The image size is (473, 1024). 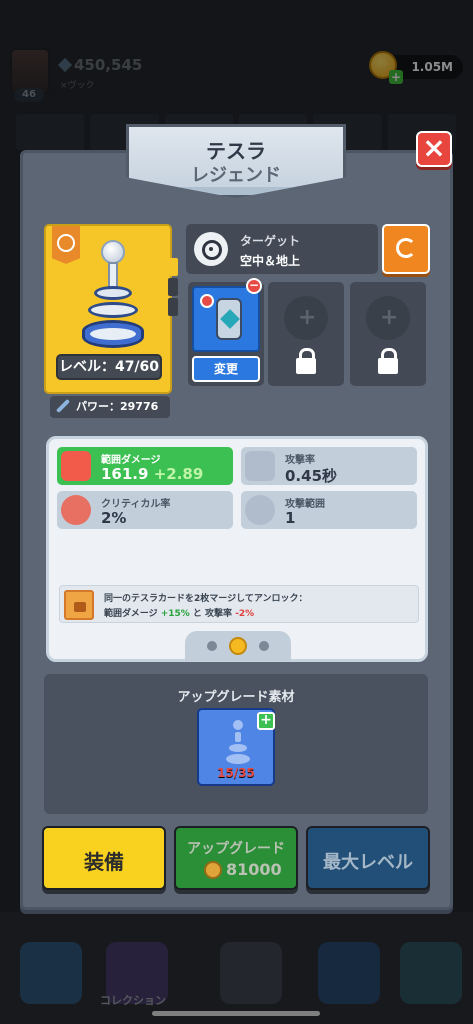 I want to click on stat-label: 攻撃範囲, so click(x=305, y=504).